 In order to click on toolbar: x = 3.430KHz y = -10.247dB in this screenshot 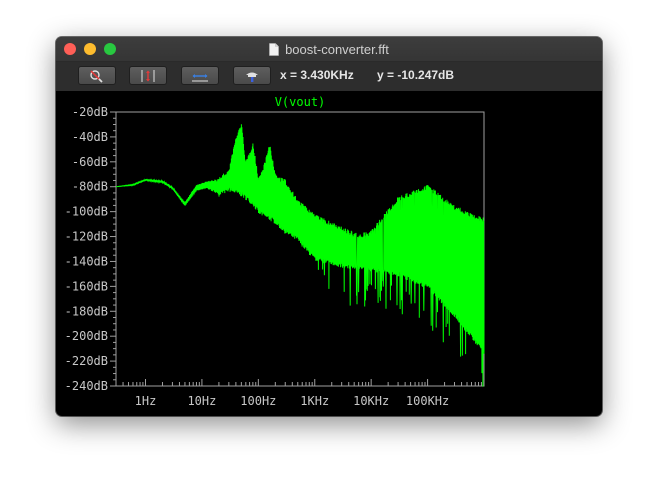, I will do `click(329, 76)`.